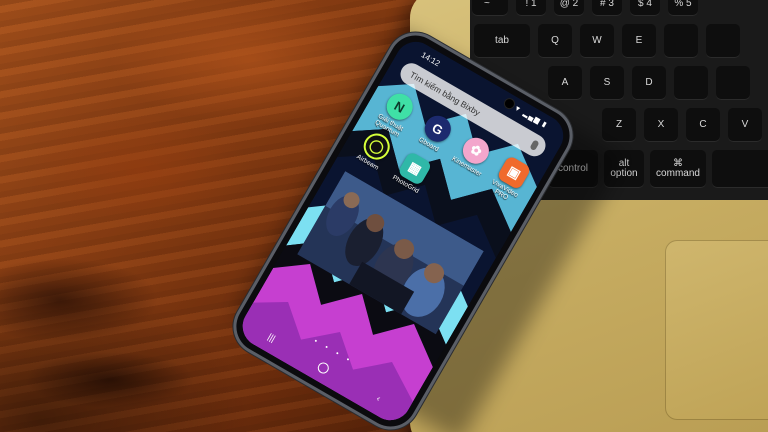 Image resolution: width=768 pixels, height=432 pixels. What do you see at coordinates (531, 8) in the screenshot?
I see `key-1: ! 1` at bounding box center [531, 8].